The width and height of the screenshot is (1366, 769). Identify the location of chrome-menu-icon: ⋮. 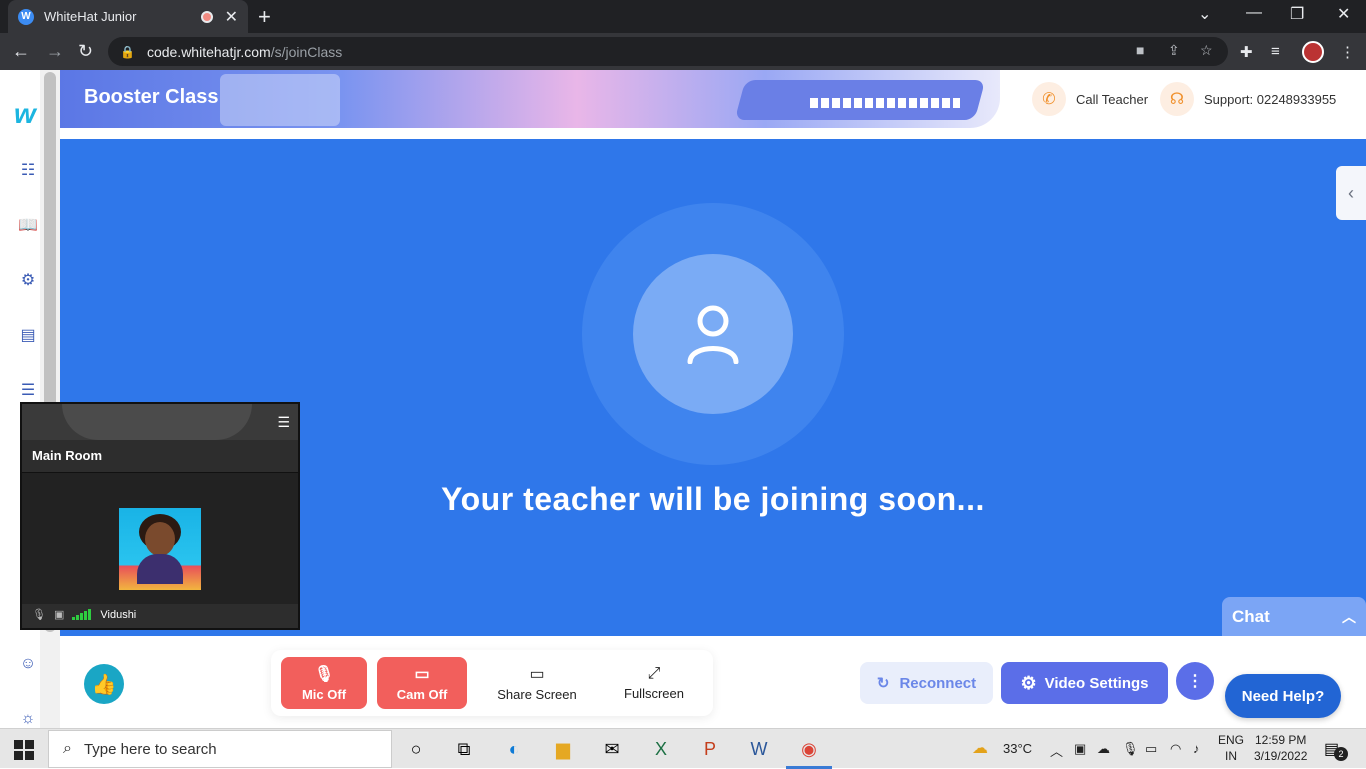
(1347, 52).